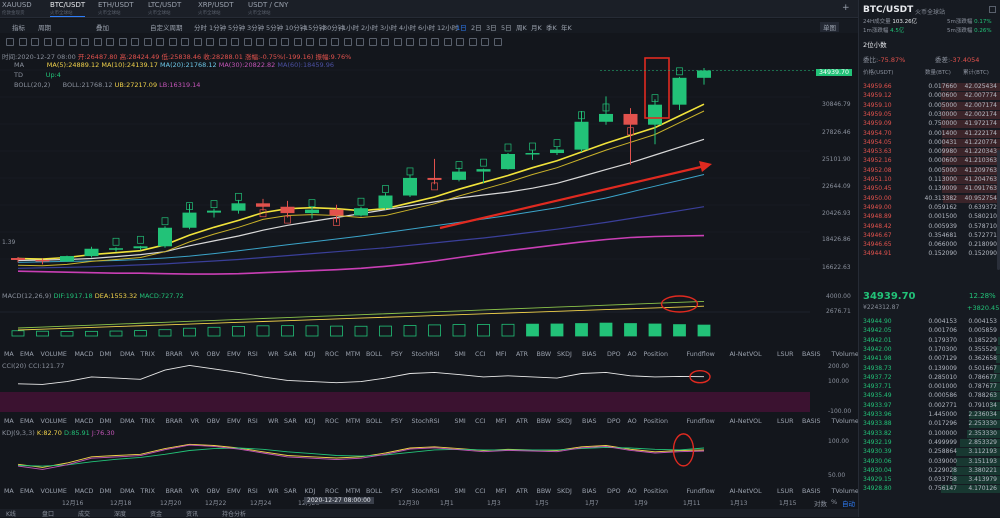 Image resolution: width=1000 pixels, height=518 pixels. I want to click on indicator-tab-mfi: MFI, so click(501, 354).